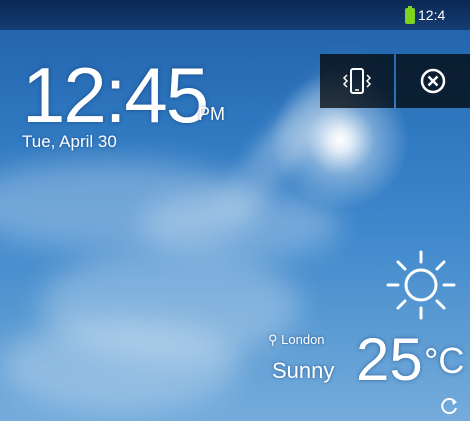 This screenshot has width=470, height=421. What do you see at coordinates (273, 339) in the screenshot?
I see `location-pin-icon: ⚲` at bounding box center [273, 339].